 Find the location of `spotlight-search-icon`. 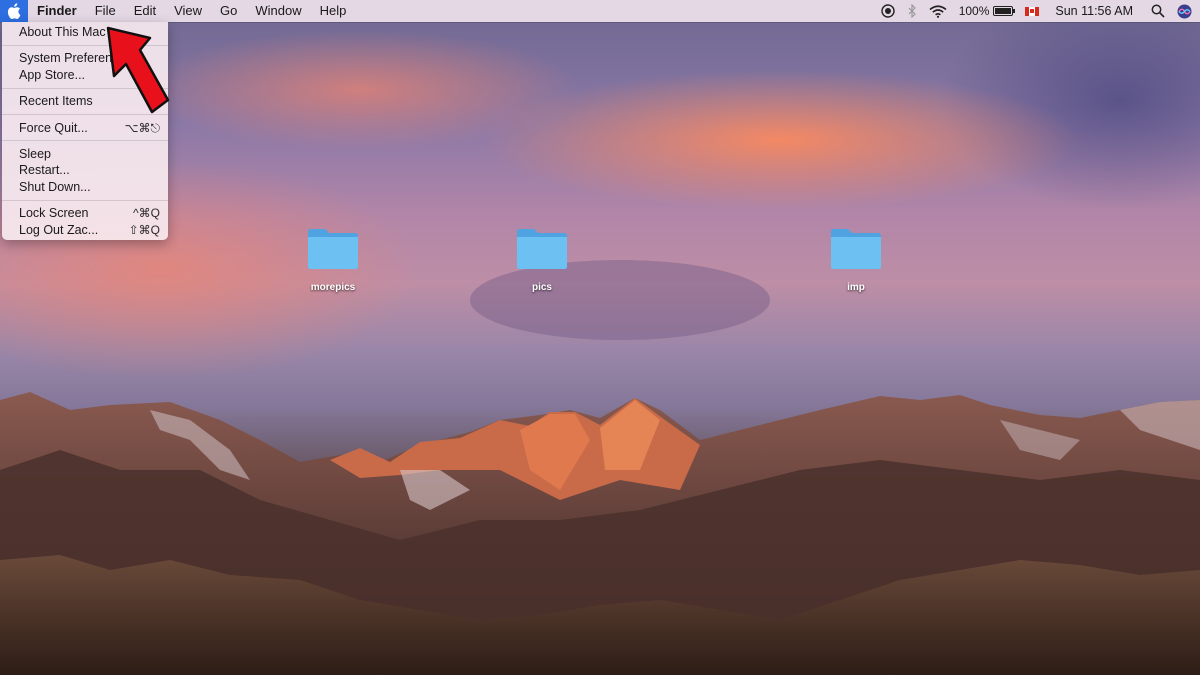

spotlight-search-icon is located at coordinates (1158, 11).